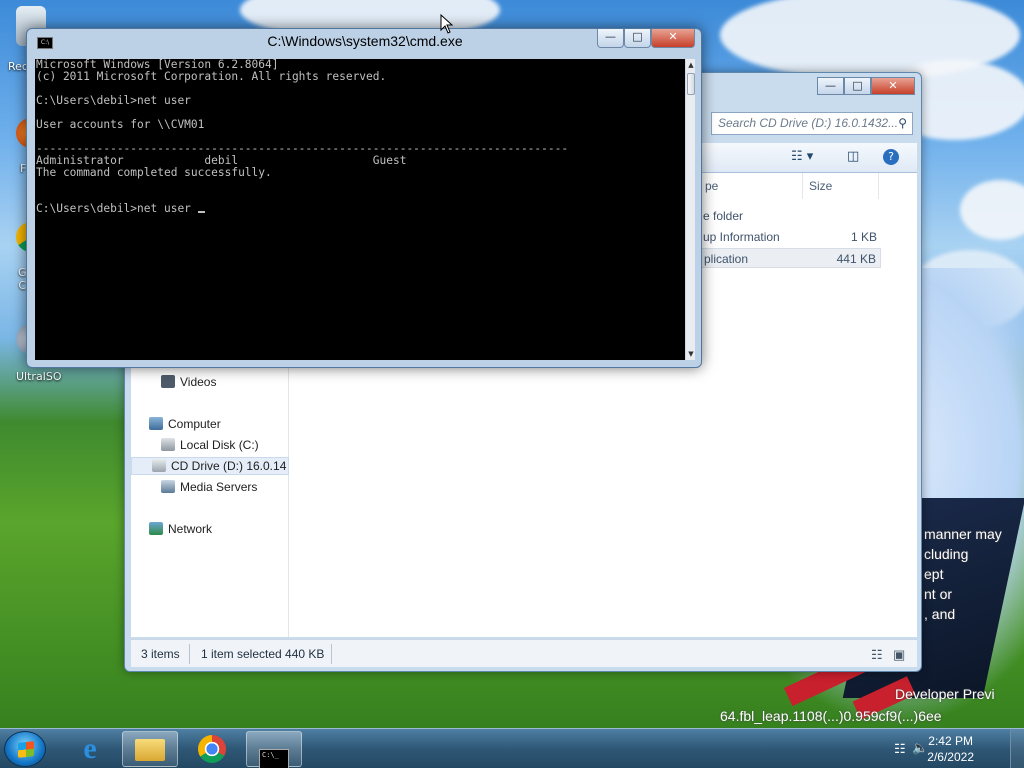 This screenshot has height=768, width=1024. Describe the element at coordinates (790, 258) in the screenshot. I see `file-row: plication 441 KB` at that location.